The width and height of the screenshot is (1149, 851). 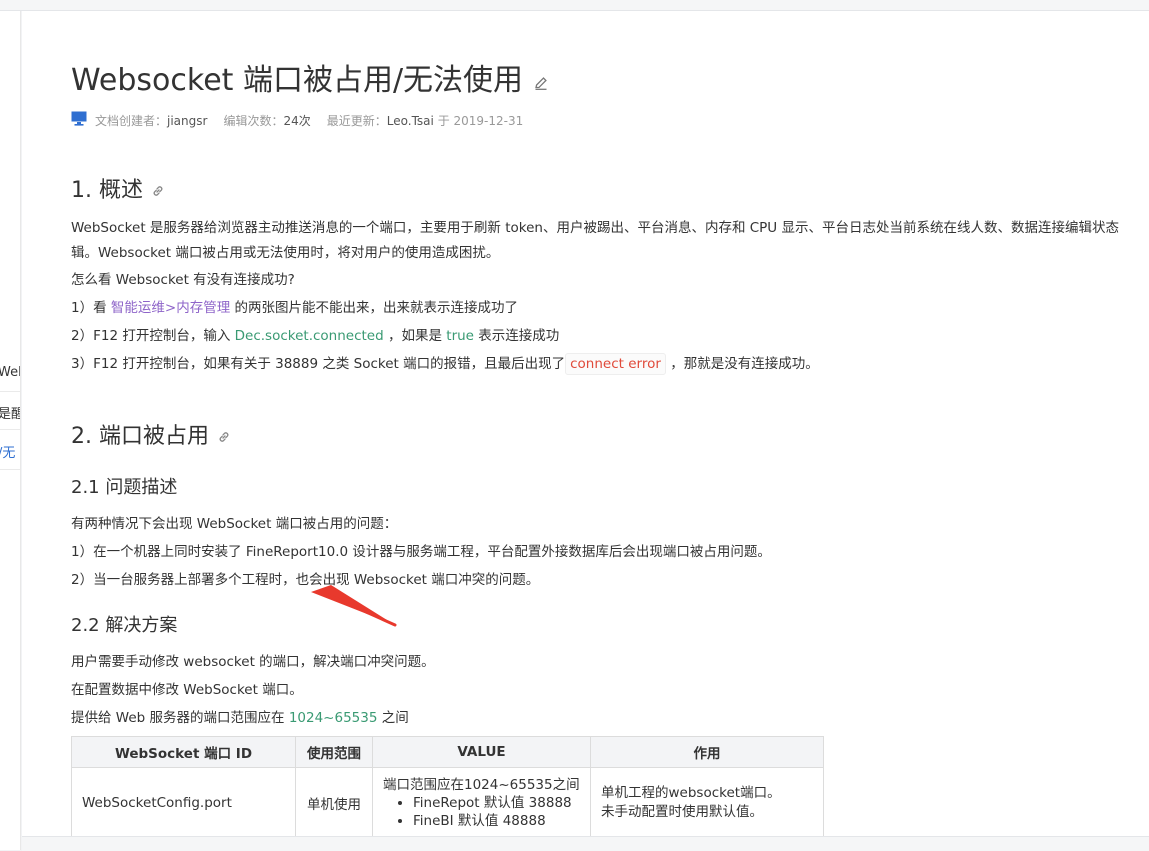 I want to click on cell-text: 端口范围应在1024~65535之间, so click(x=481, y=785).